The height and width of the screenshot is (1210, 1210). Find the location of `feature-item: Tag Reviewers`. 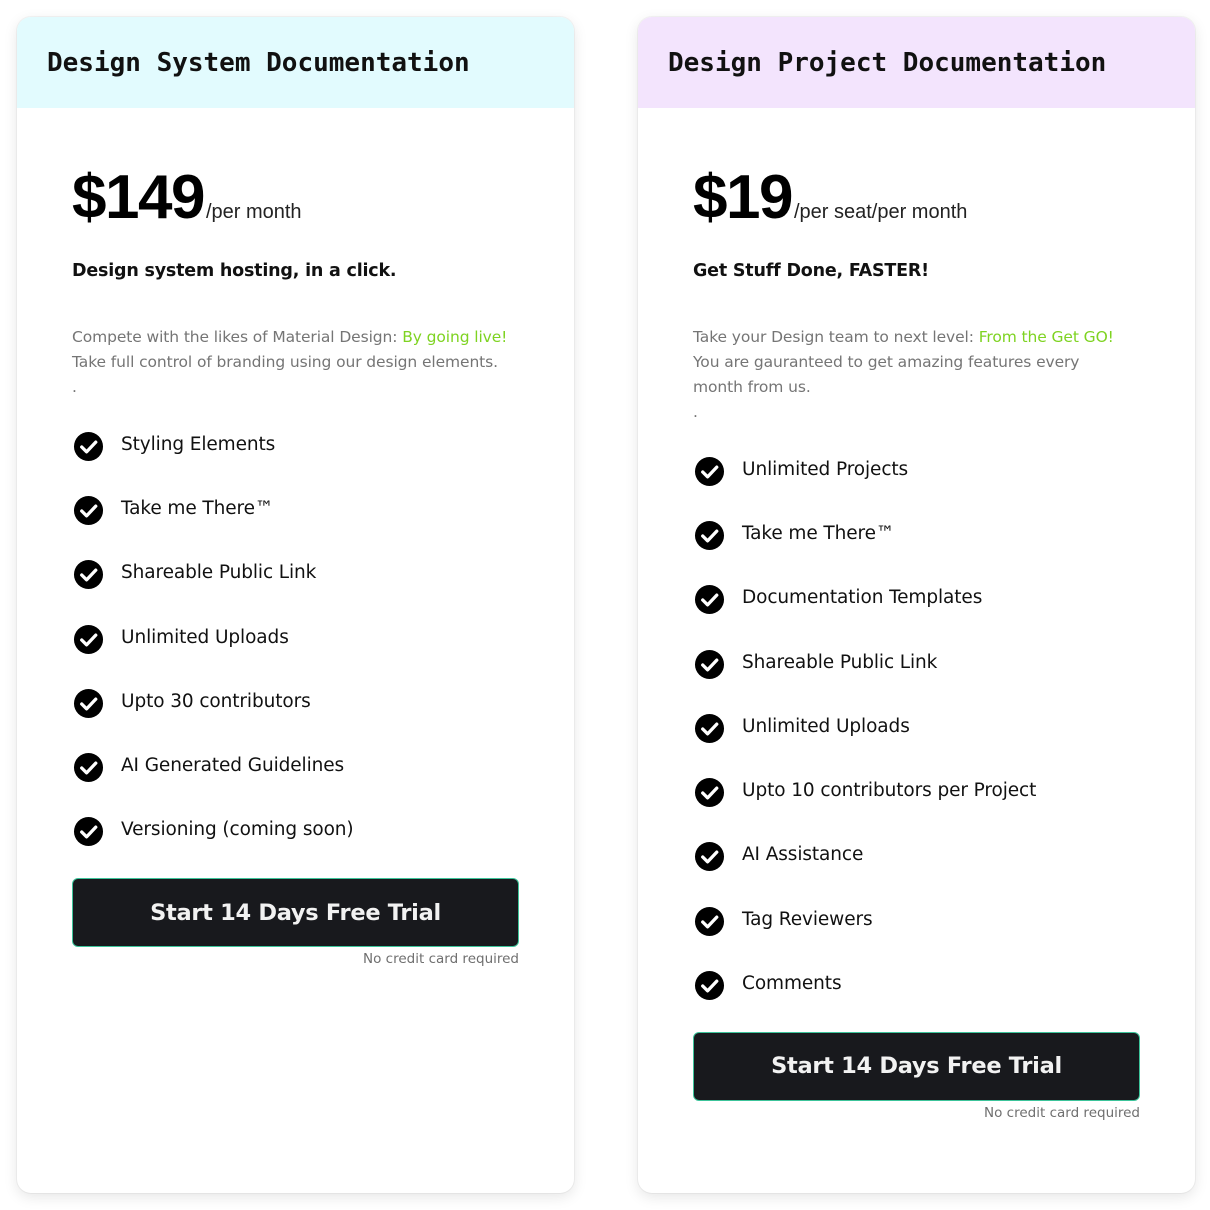

feature-item: Tag Reviewers is located at coordinates (916, 919).